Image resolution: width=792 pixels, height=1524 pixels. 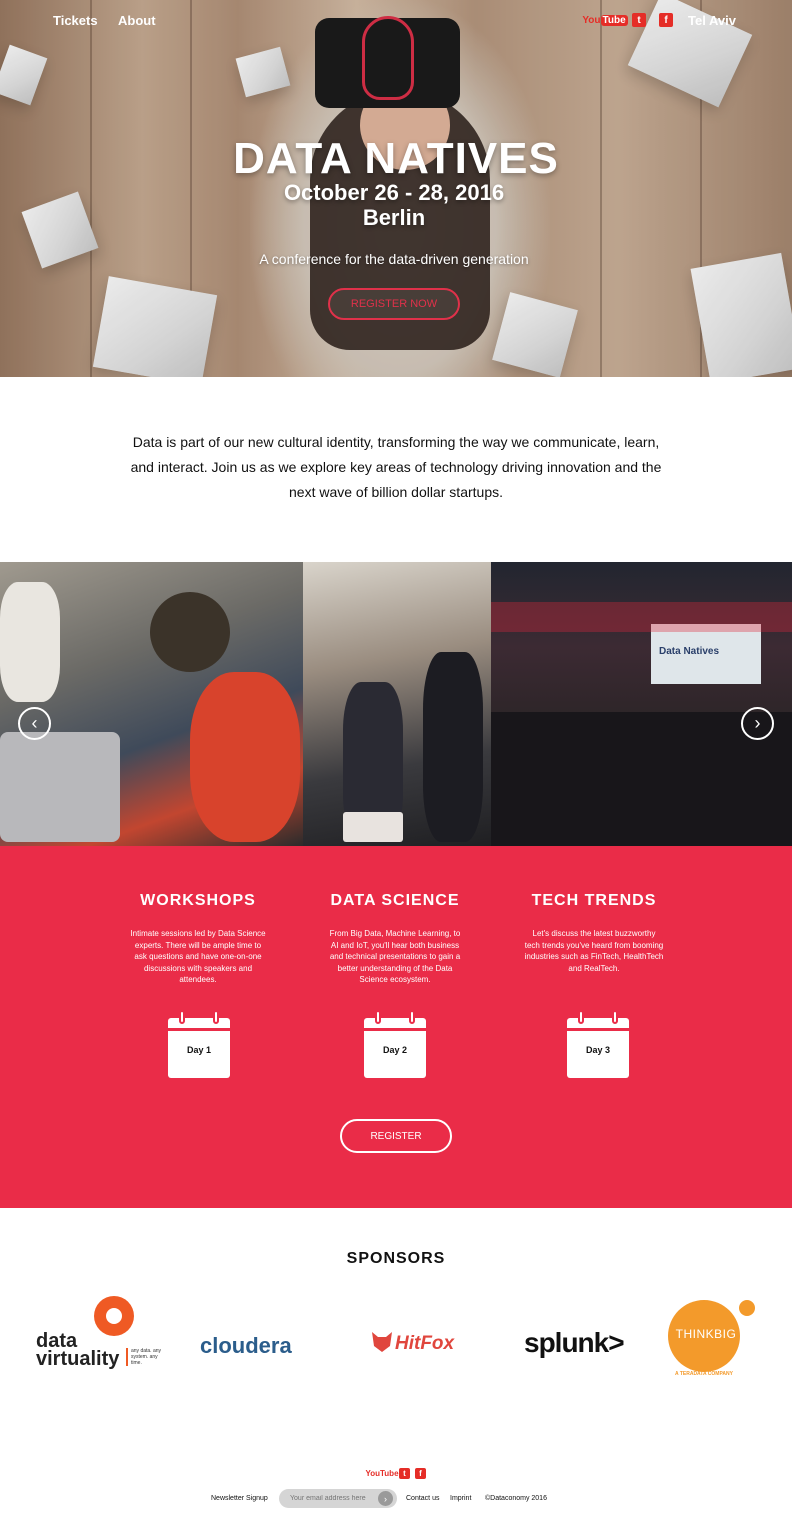 I want to click on data-virtuality-word2: virtuality, so click(x=78, y=1359).